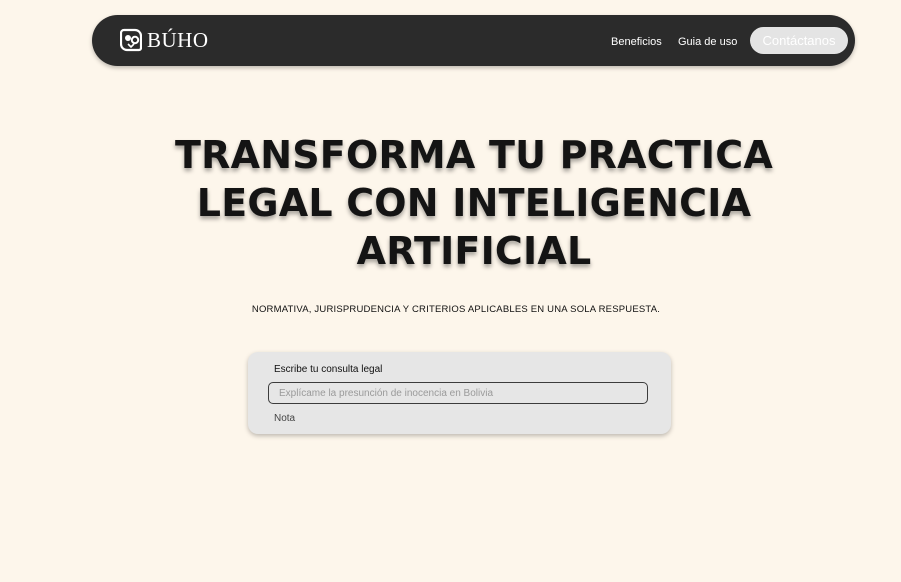 The image size is (901, 582). Describe the element at coordinates (474, 251) in the screenshot. I see `hero-title-line-3: ARTIFICIAL` at that location.